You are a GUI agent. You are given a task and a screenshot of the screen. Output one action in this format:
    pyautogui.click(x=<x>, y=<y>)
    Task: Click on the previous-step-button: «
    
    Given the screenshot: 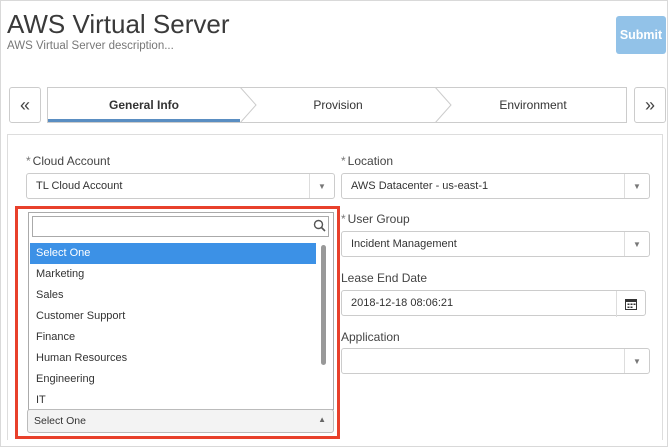 What is the action you would take?
    pyautogui.click(x=25, y=105)
    